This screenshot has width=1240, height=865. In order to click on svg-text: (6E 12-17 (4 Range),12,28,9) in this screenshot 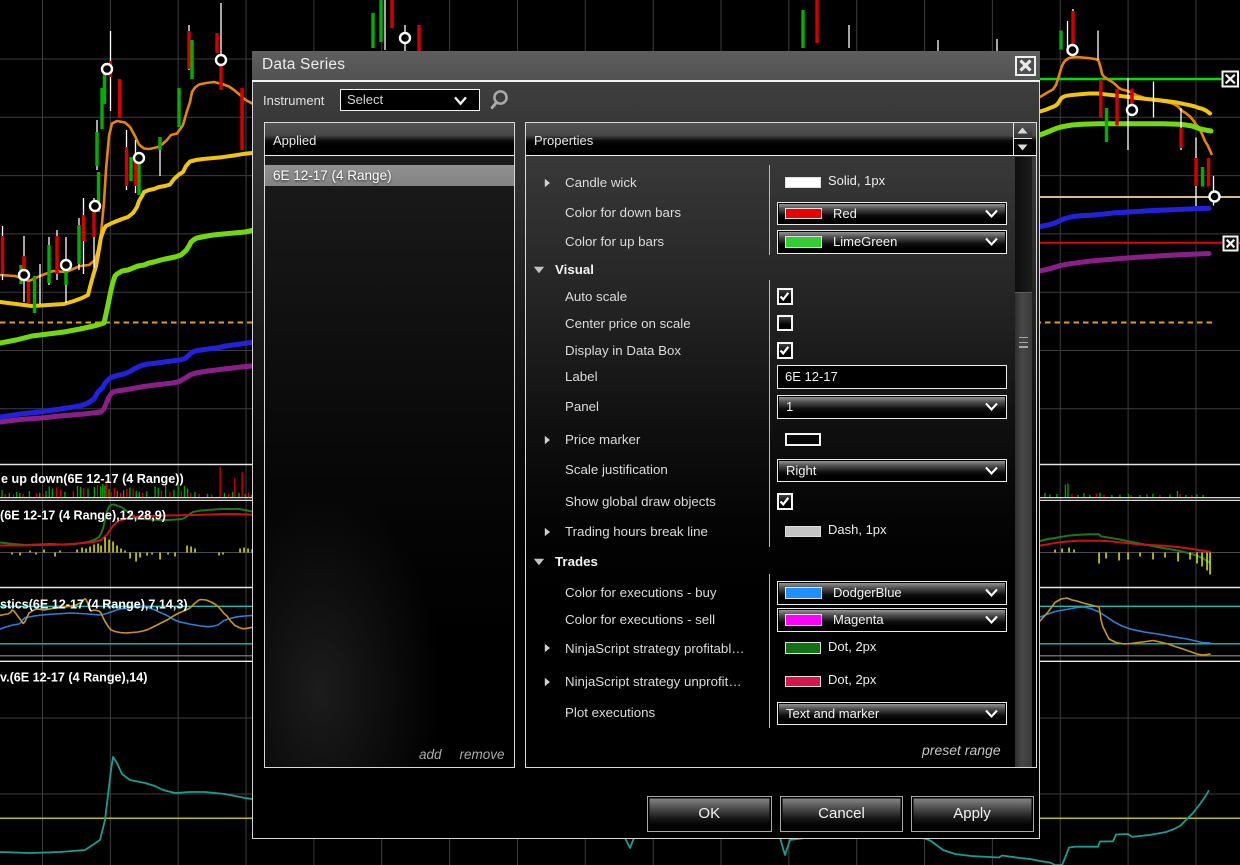, I will do `click(83, 516)`.